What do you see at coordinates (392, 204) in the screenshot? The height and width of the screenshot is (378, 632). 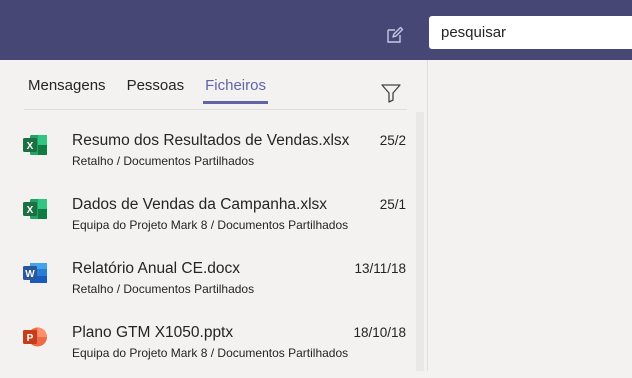 I see `file-date: 25/1` at bounding box center [392, 204].